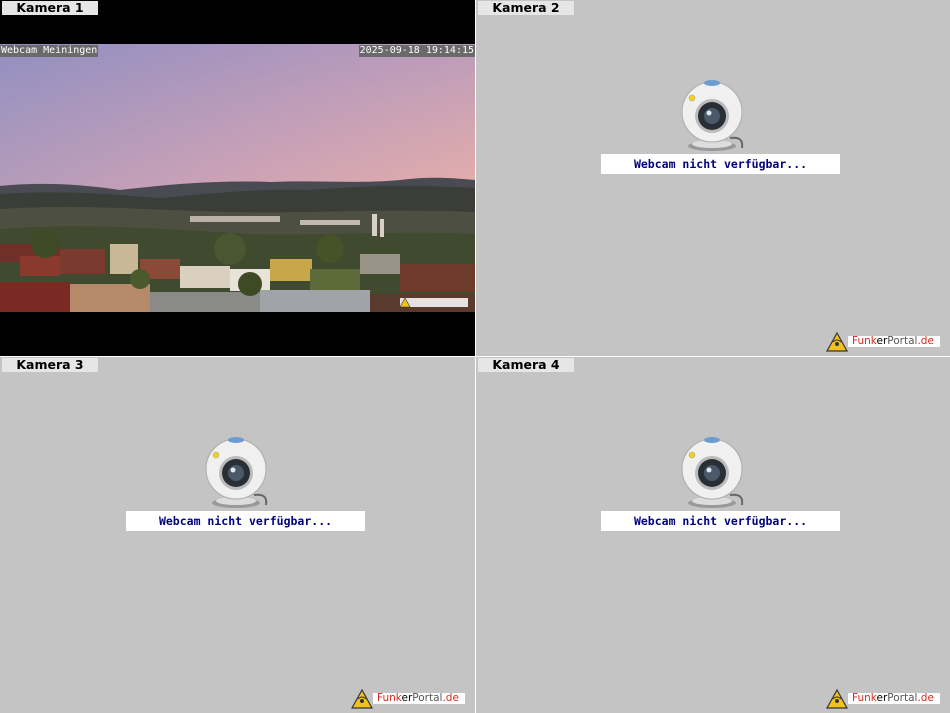  What do you see at coordinates (416, 51) in the screenshot?
I see `webcam-timestamp-overlay: 2025-09-18 19:14:15` at bounding box center [416, 51].